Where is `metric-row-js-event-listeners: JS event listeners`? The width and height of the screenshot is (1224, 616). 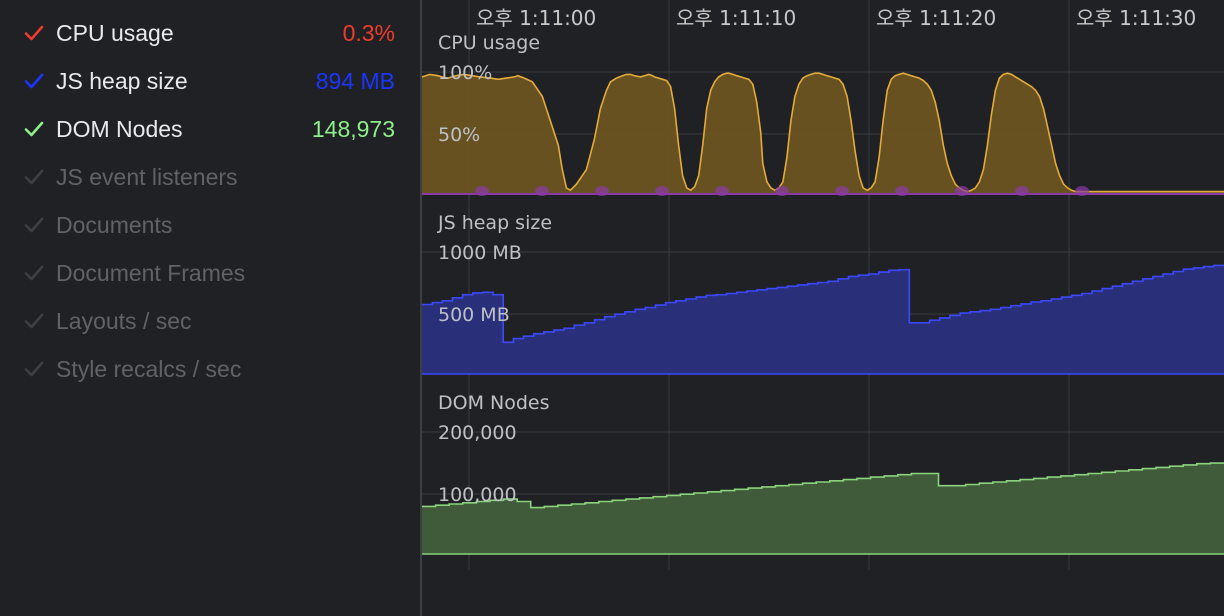 metric-row-js-event-listeners: JS event listeners is located at coordinates (210, 178).